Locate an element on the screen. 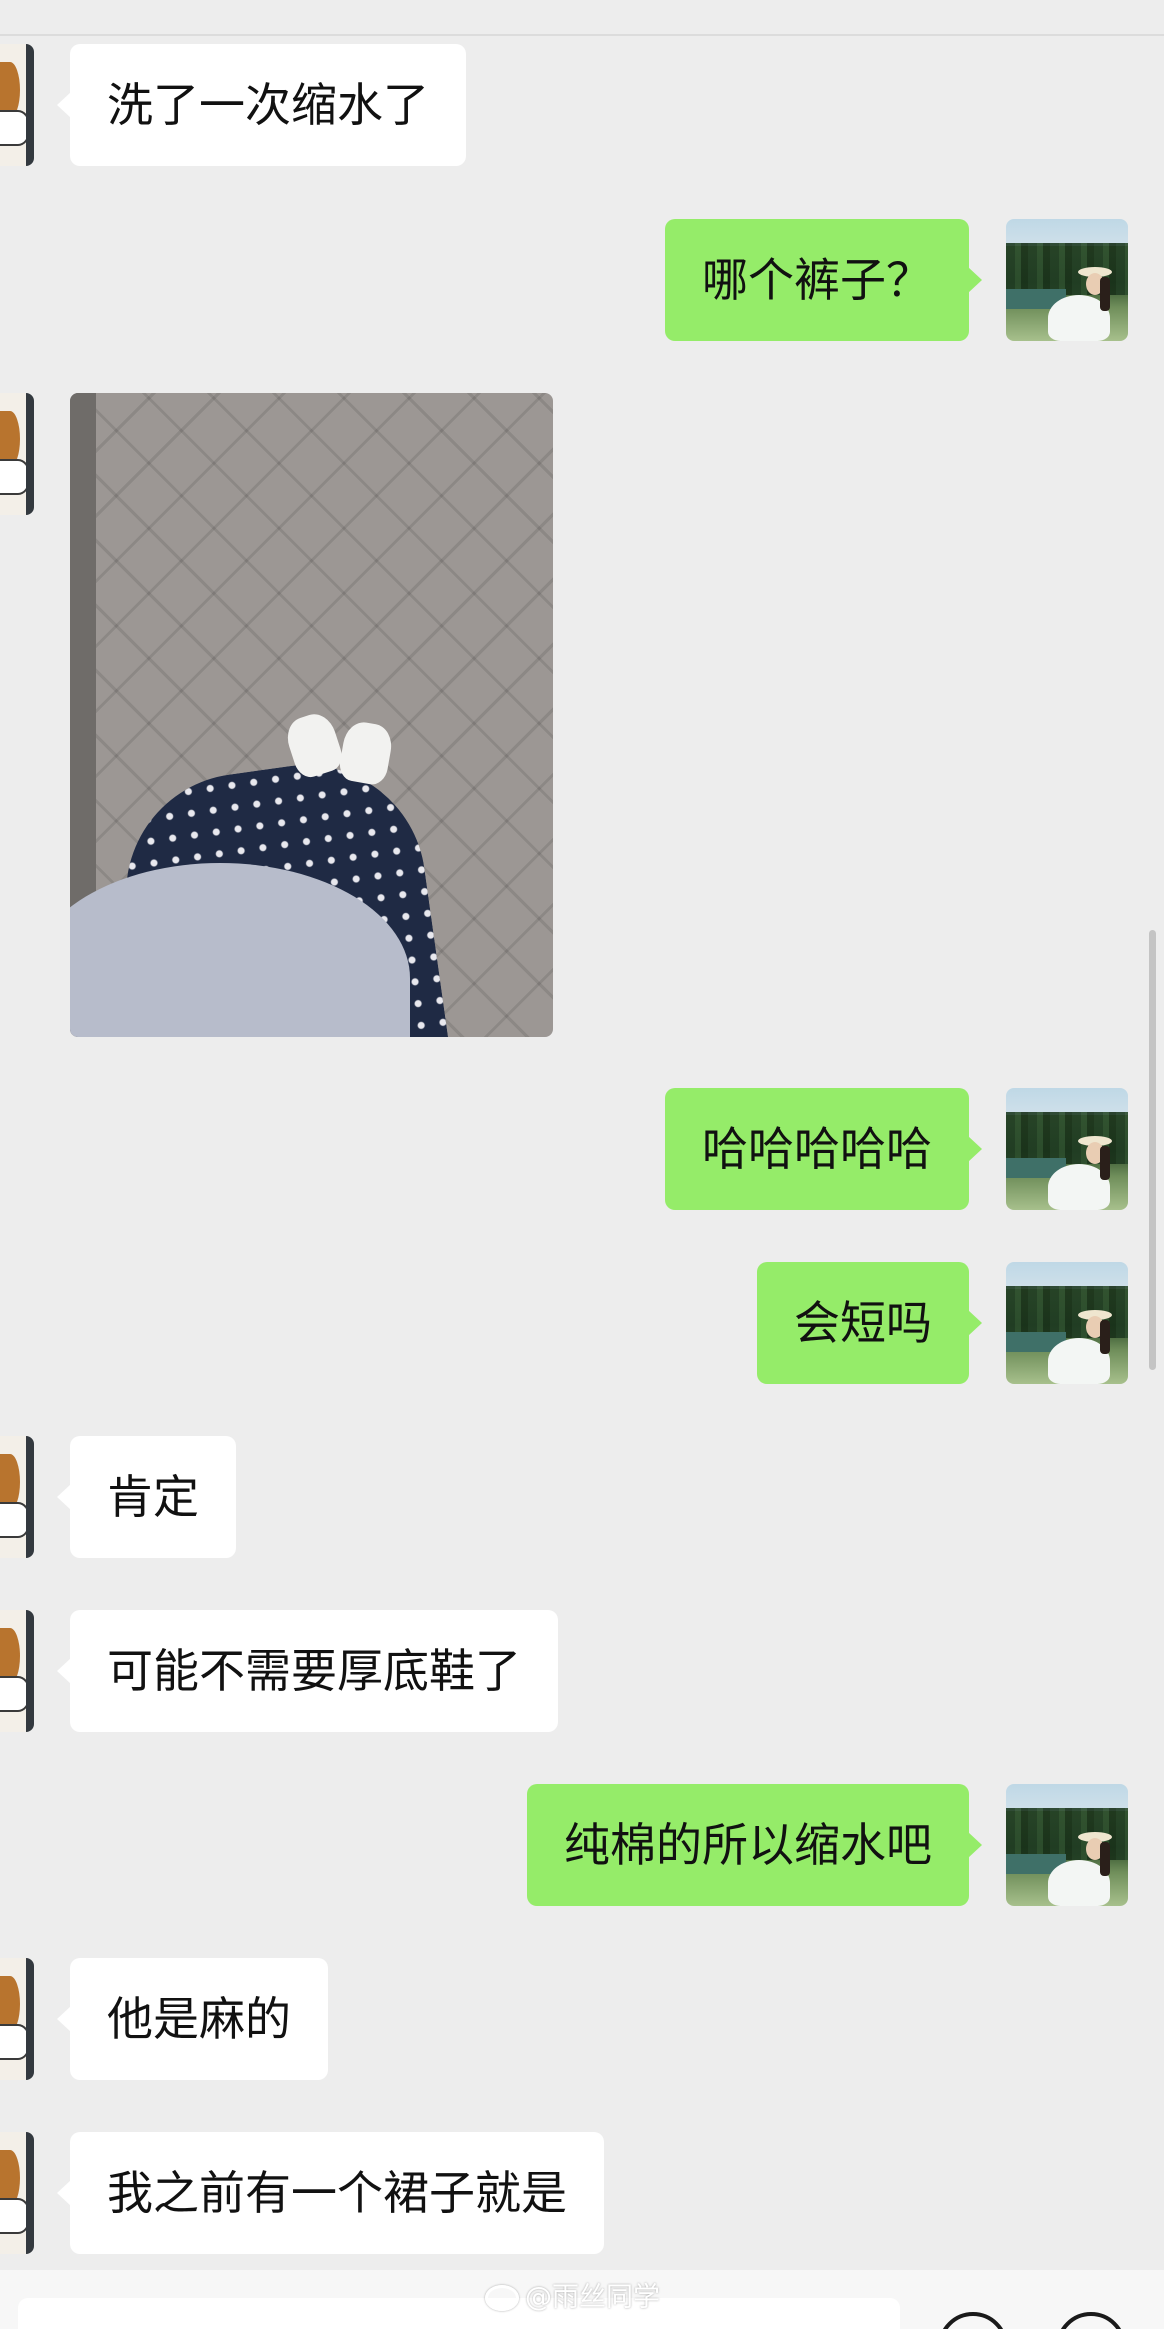 The image size is (1164, 2329). message-bubble-outgoing: 哈哈哈哈哈 is located at coordinates (823, 1149).